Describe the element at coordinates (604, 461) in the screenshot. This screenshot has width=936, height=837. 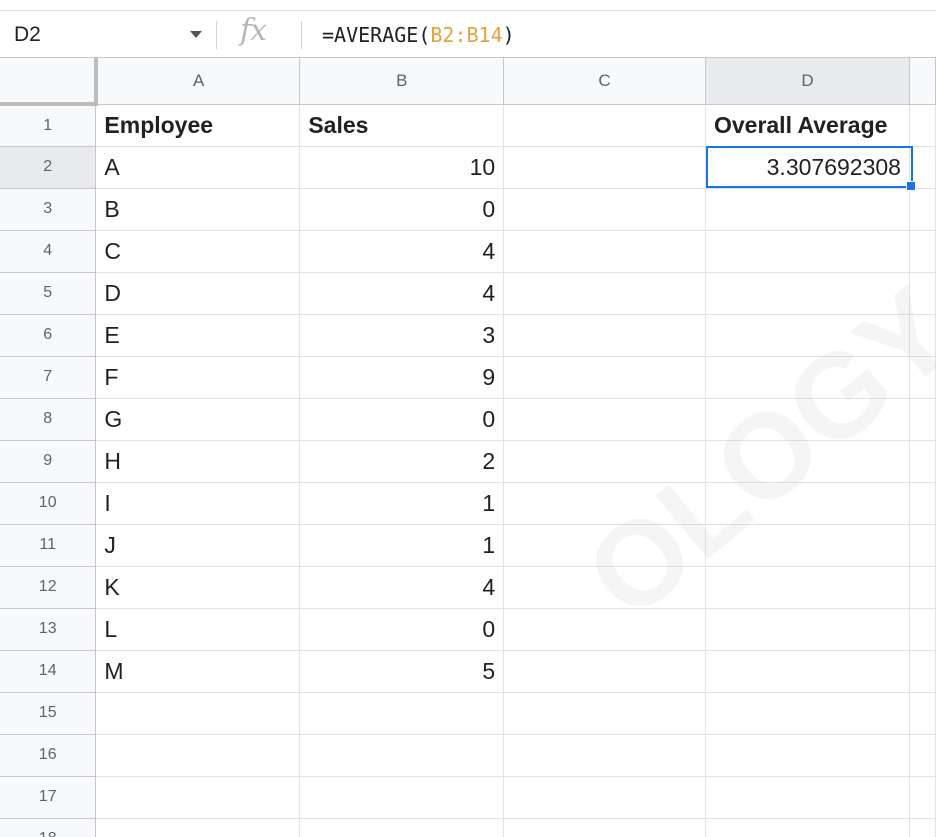
I see `cell-c9` at that location.